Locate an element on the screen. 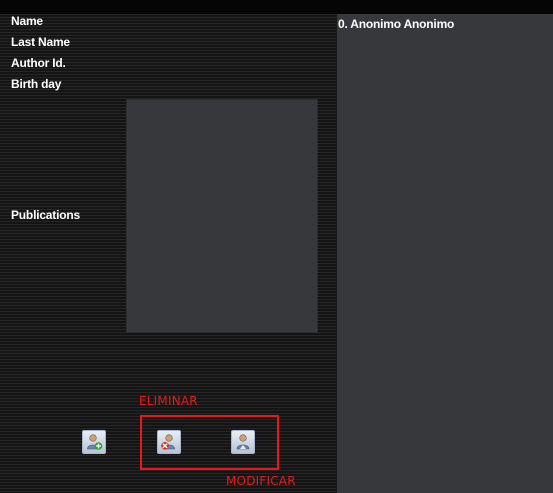 The image size is (553, 493). add-user-icon is located at coordinates (95, 442).